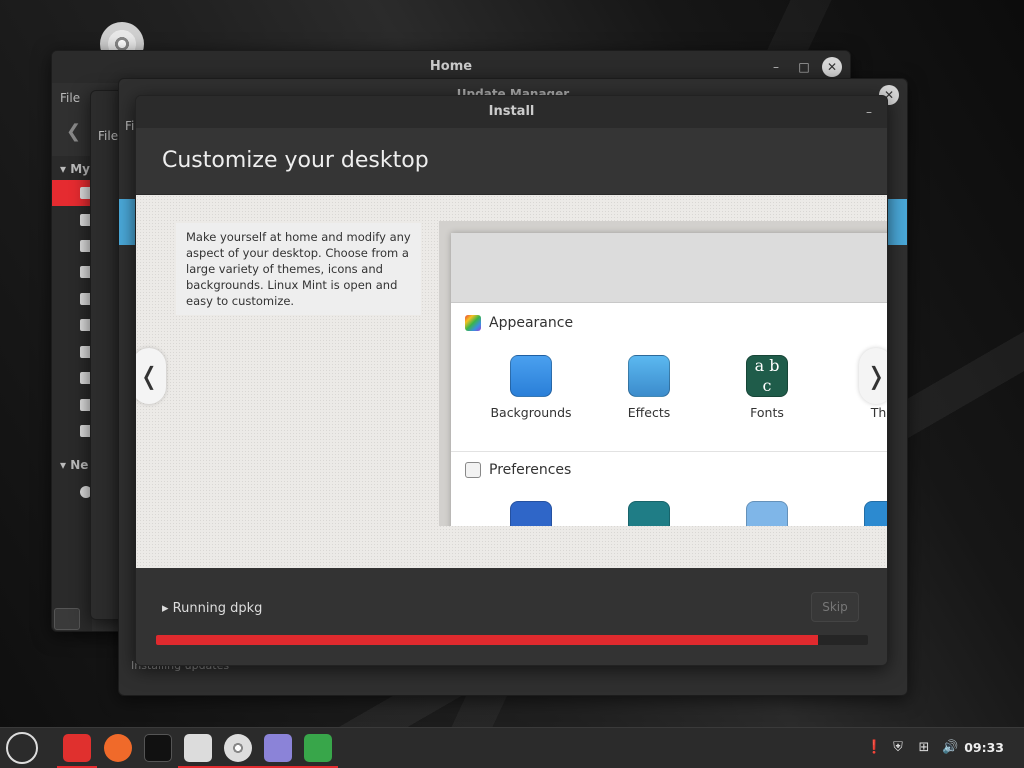 The height and width of the screenshot is (768, 1024). What do you see at coordinates (512, 747) in the screenshot?
I see `taskbar: ❗ ⛨ ⊞ 🔊 09:33` at bounding box center [512, 747].